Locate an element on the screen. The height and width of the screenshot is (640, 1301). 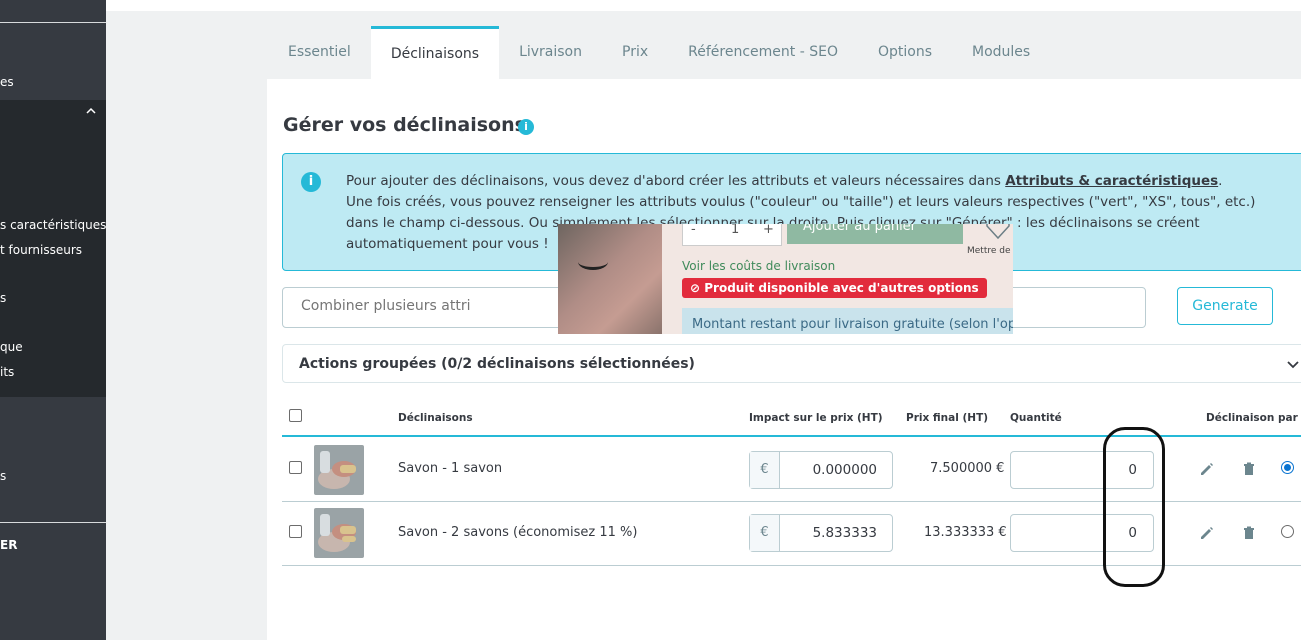
final-price: 7.500000 € is located at coordinates (967, 468).